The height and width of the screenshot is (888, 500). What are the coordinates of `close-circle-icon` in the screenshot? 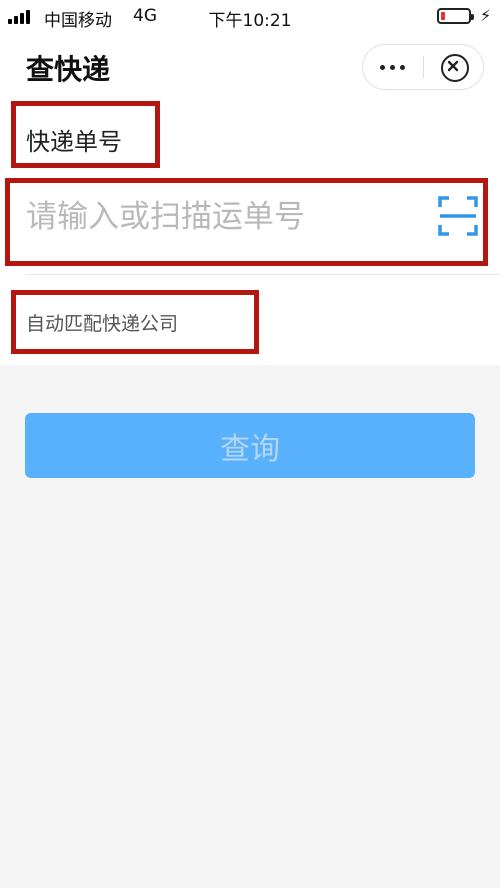 It's located at (455, 68).